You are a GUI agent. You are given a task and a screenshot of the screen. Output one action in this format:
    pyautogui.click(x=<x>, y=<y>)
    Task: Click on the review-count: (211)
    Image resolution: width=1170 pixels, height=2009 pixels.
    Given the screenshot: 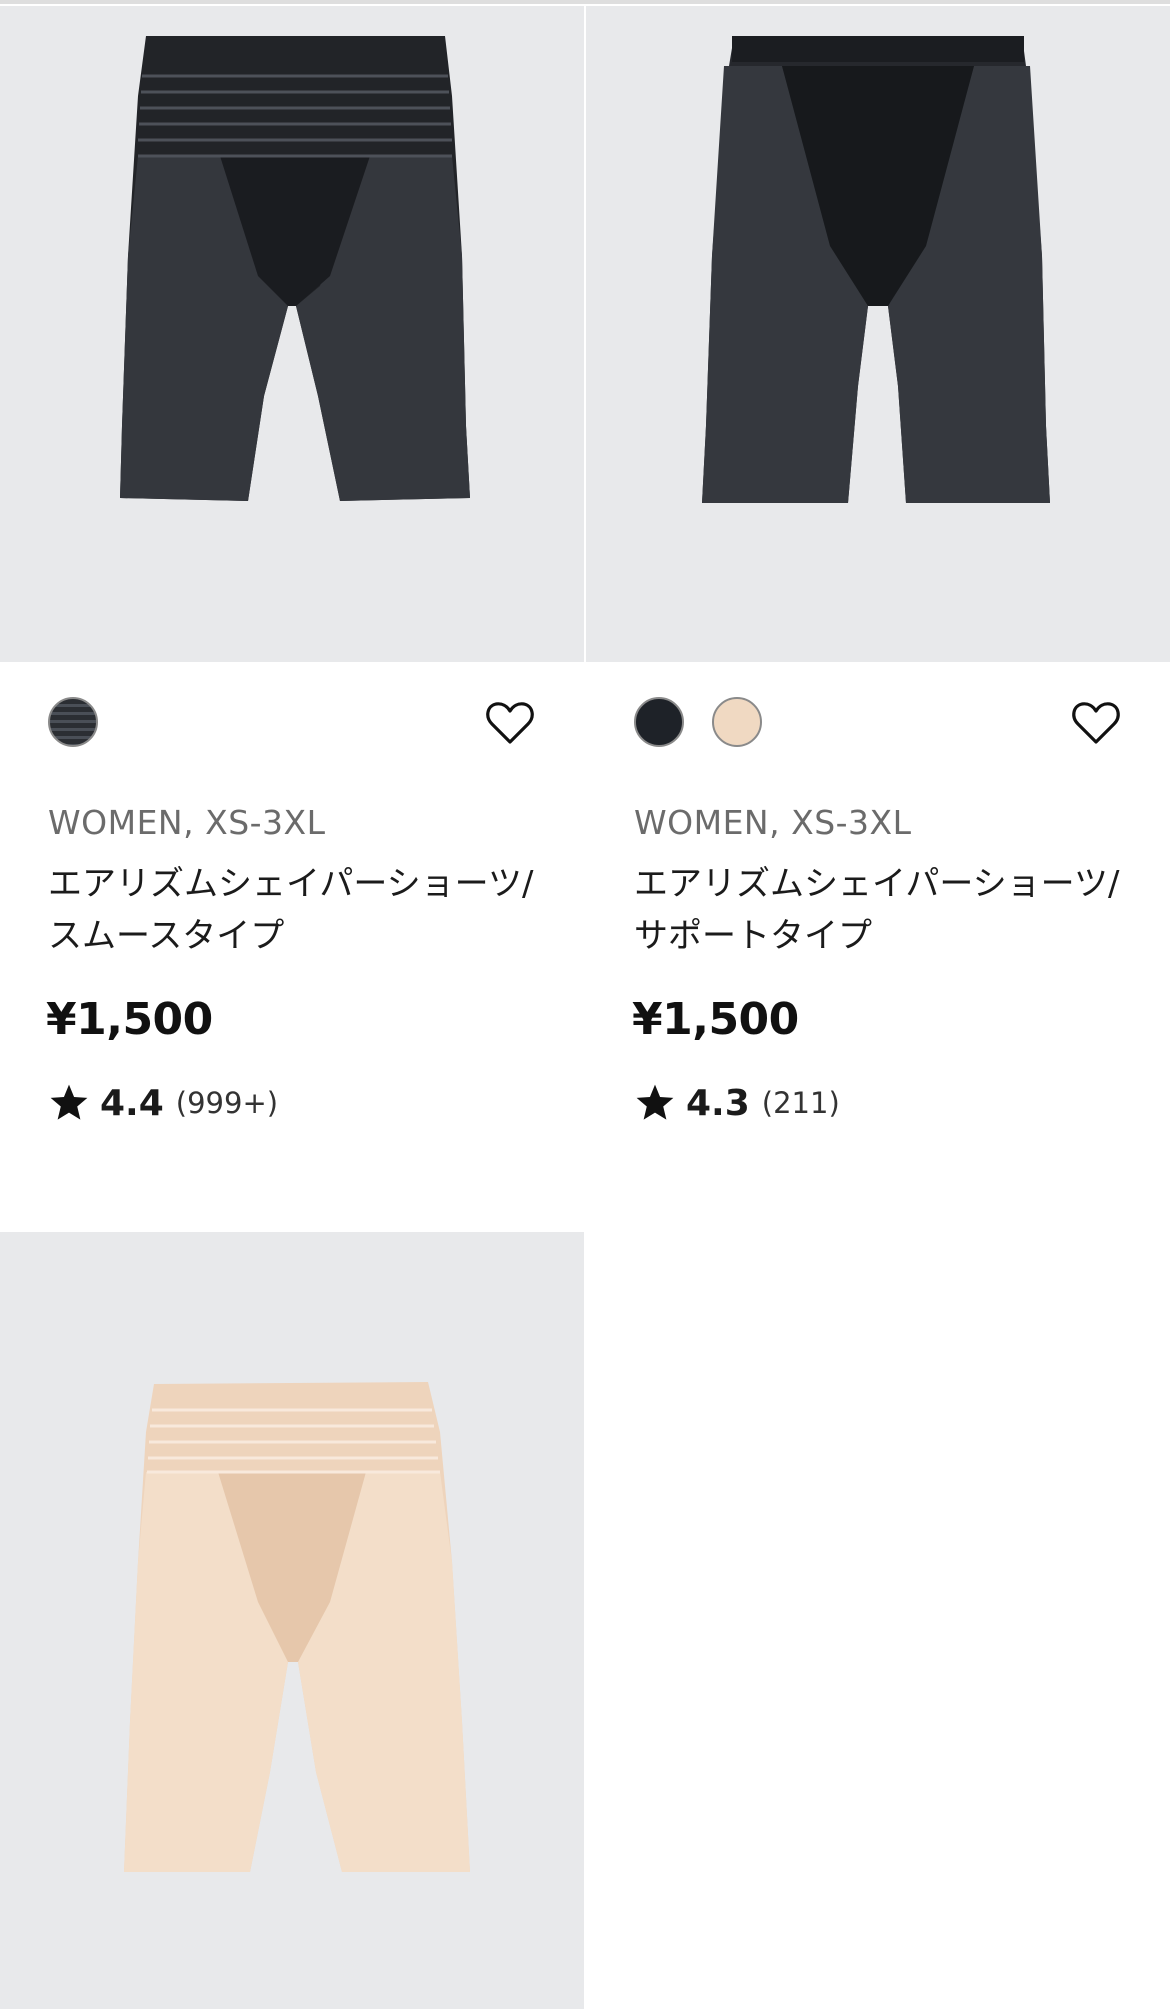 What is the action you would take?
    pyautogui.click(x=801, y=1103)
    